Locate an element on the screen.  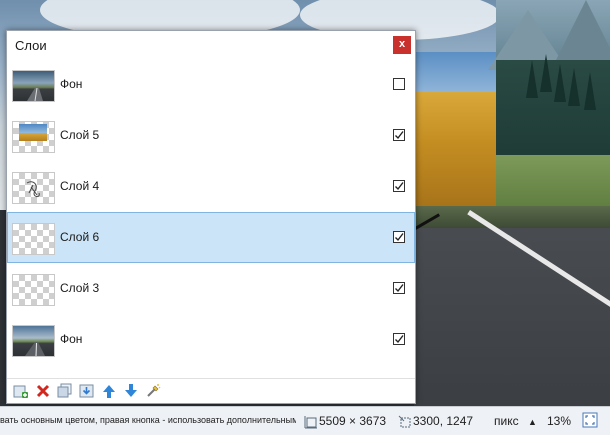
units-selector: пикс ▲ is located at coordinates (515, 421).